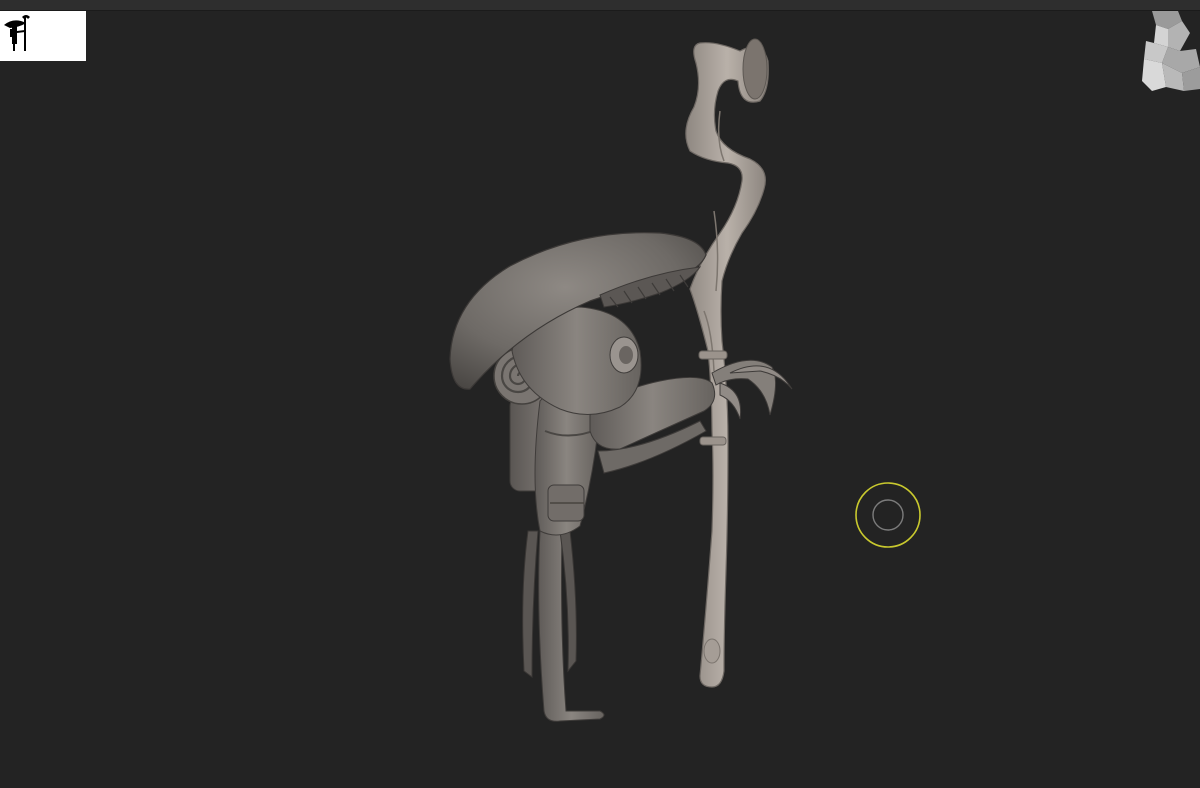 The height and width of the screenshot is (788, 1200). I want to click on legs-mesh, so click(563, 626).